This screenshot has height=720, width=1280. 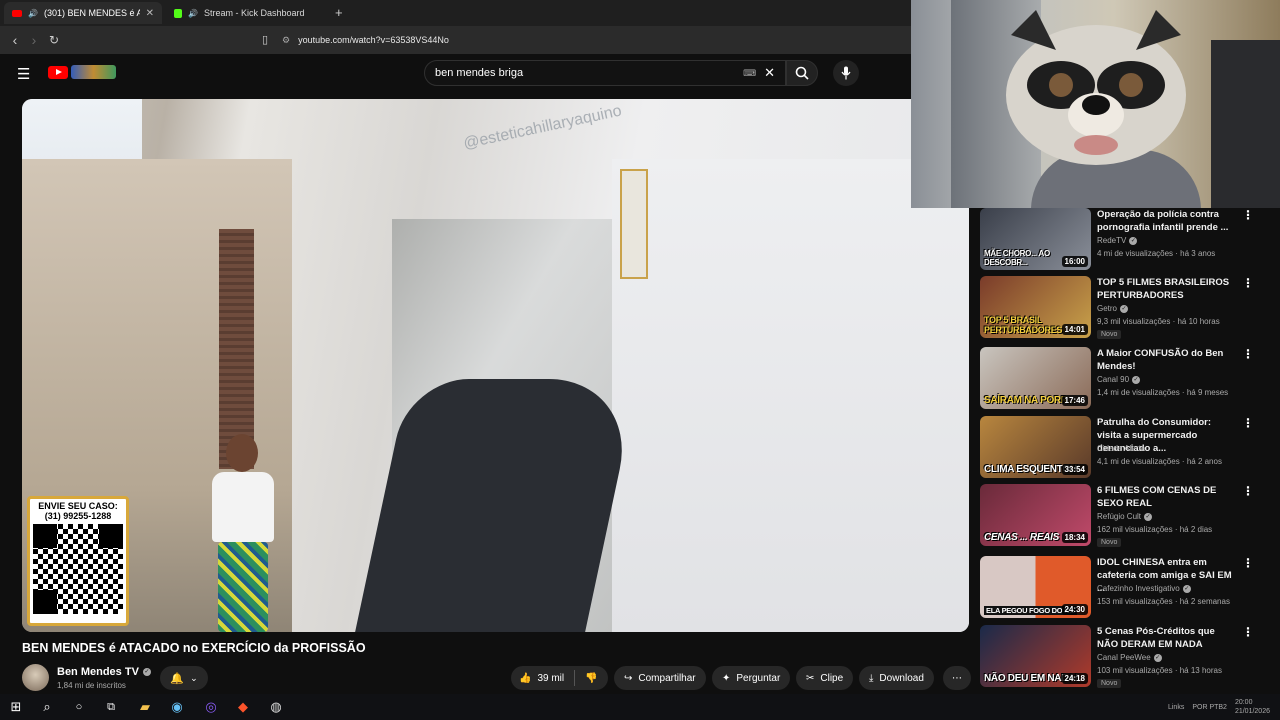 I want to click on channel-name: Refúgio Cult ✓, so click(x=1125, y=516).